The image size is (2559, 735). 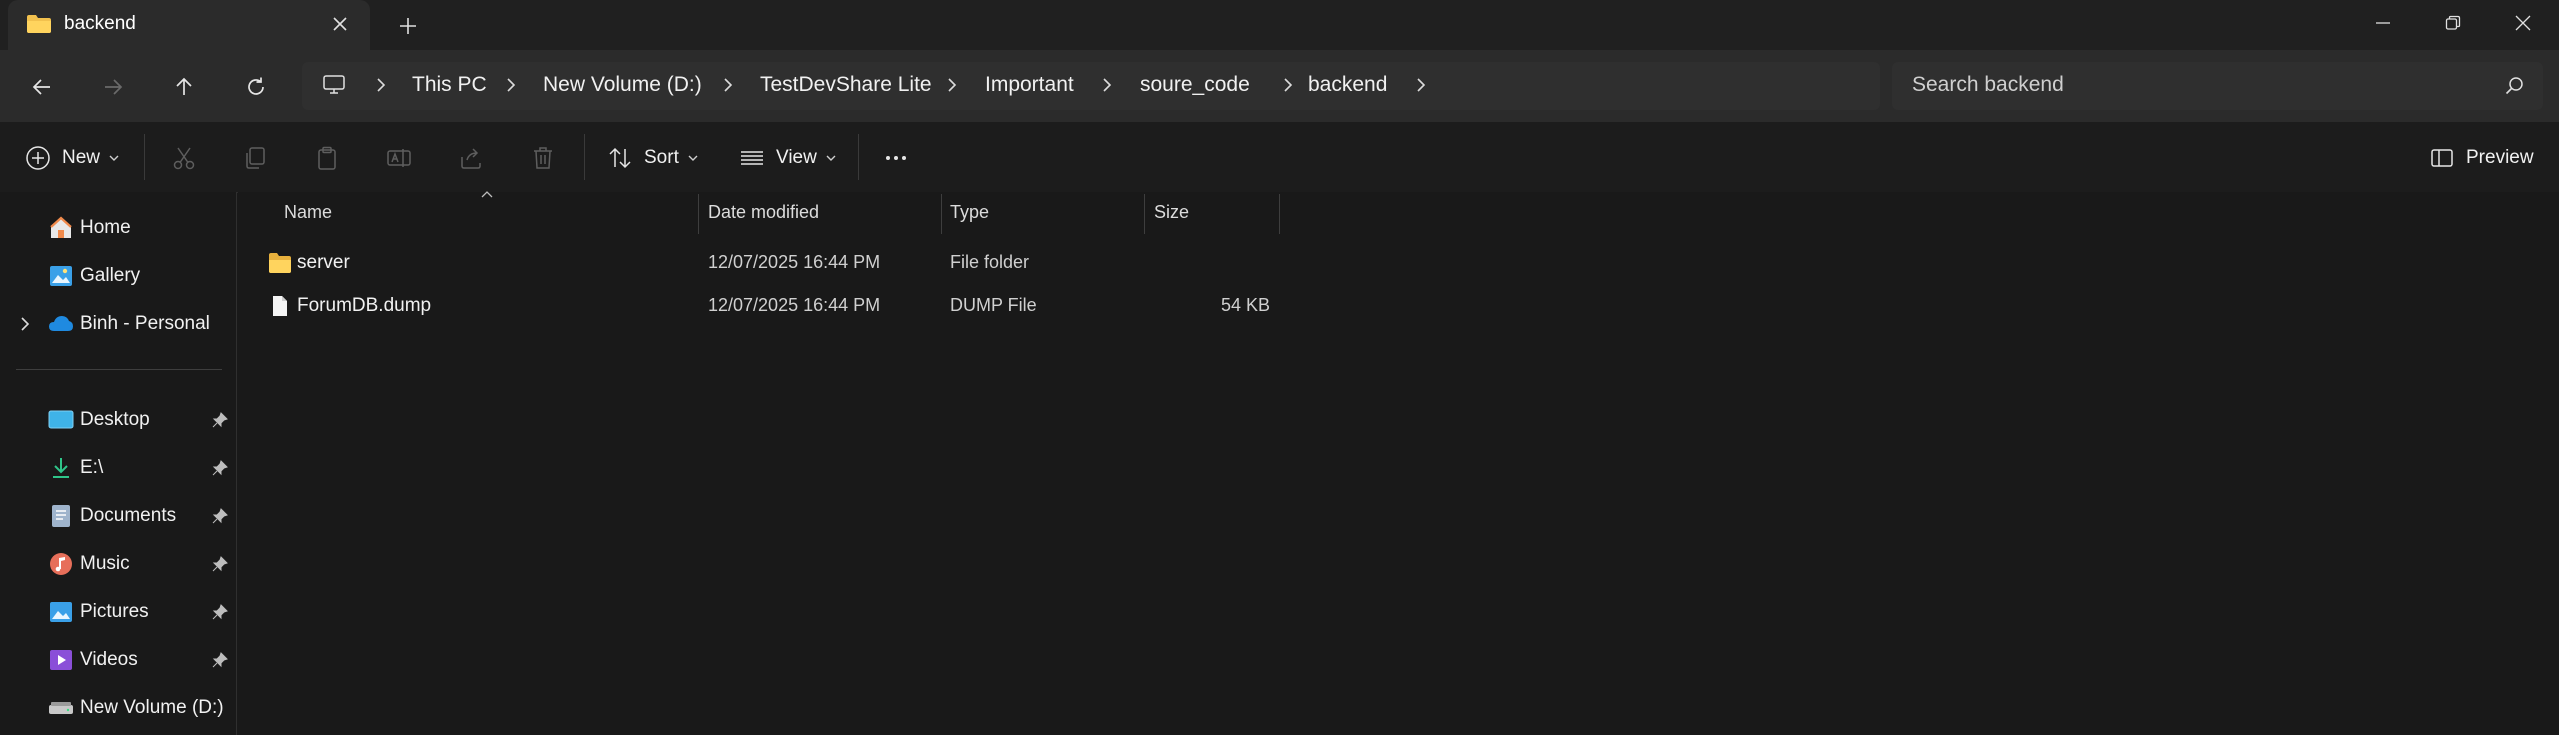 I want to click on rename-button, so click(x=399, y=158).